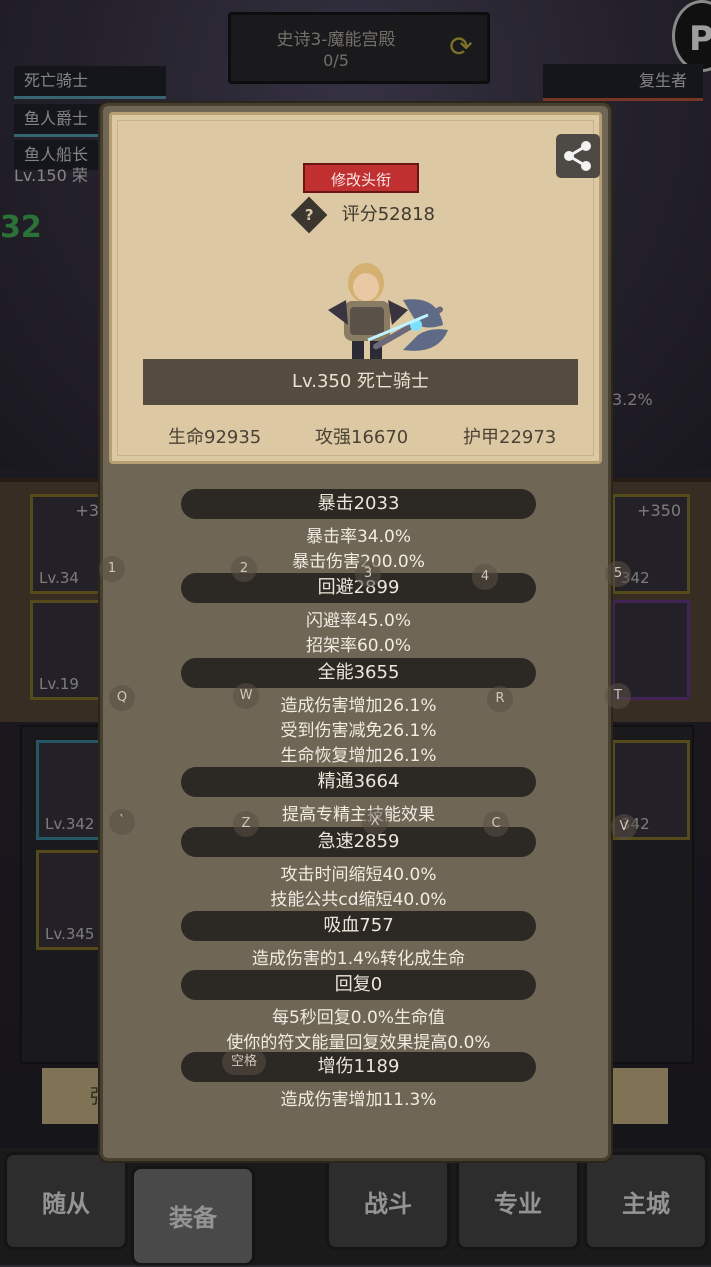 The height and width of the screenshot is (1267, 711). What do you see at coordinates (485, 577) in the screenshot?
I see `key-hint-4: 4` at bounding box center [485, 577].